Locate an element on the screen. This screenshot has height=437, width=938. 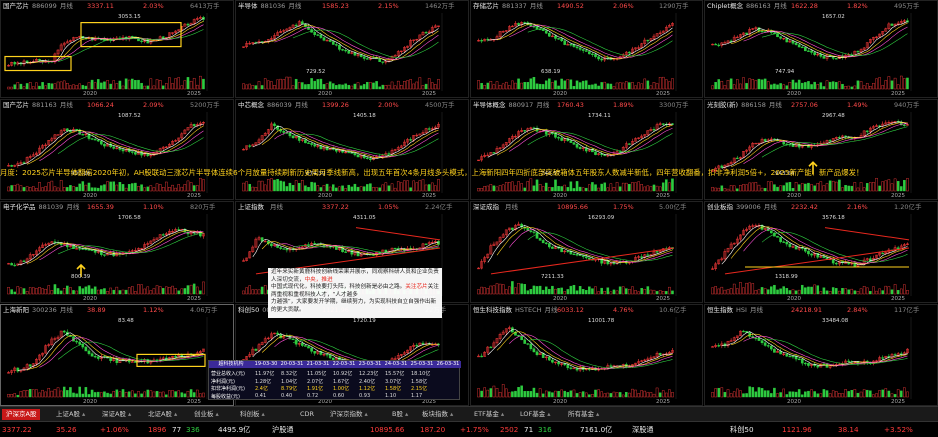
market-tab: 所有基金 ▴ is located at coordinates (583, 414).